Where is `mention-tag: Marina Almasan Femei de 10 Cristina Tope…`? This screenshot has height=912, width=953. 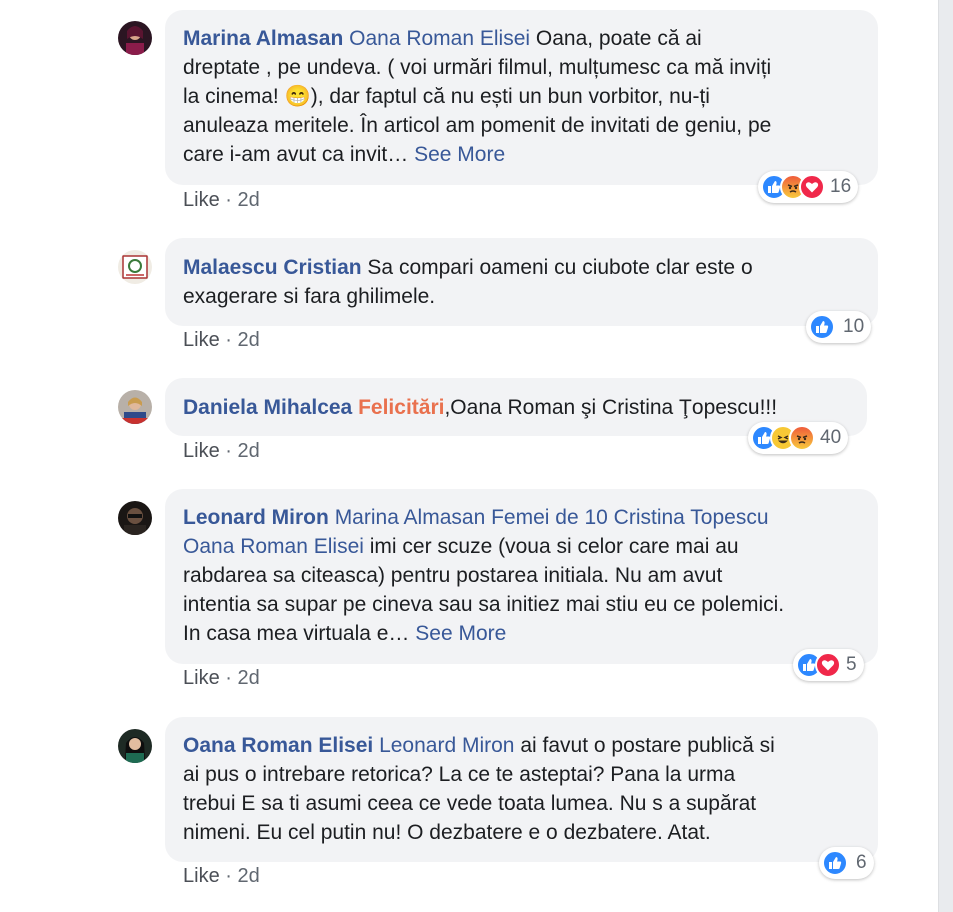
mention-tag: Marina Almasan Femei de 10 Cristina Tope… is located at coordinates (552, 517).